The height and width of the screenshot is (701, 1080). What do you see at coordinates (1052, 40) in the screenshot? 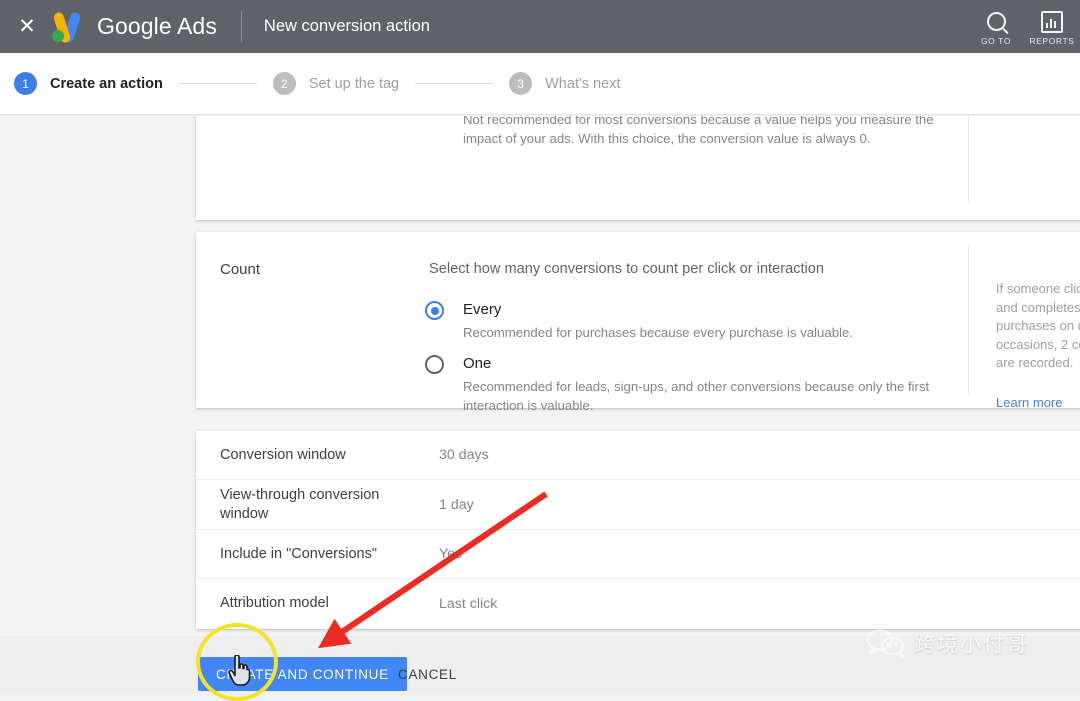
I see `reports-label: REPORTS` at bounding box center [1052, 40].